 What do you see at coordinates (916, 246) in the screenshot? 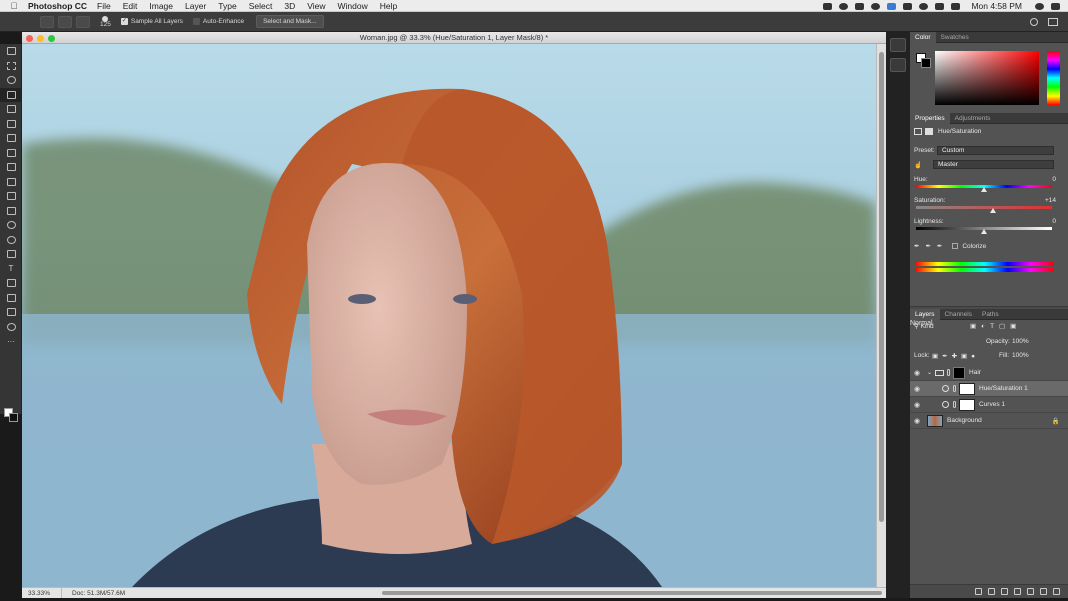
I see `eyedropper-icon: ✒` at bounding box center [916, 246].